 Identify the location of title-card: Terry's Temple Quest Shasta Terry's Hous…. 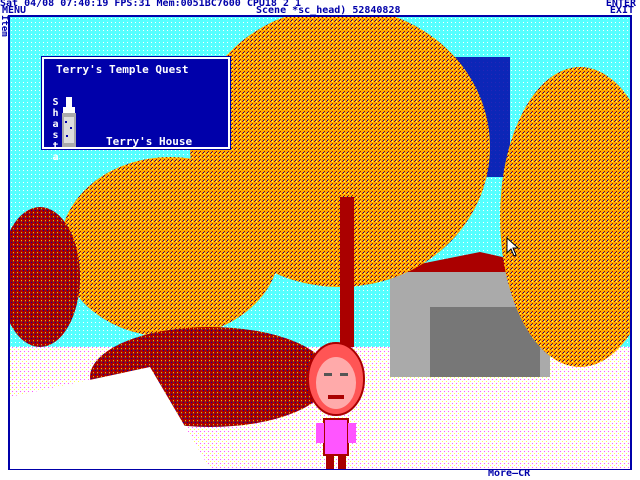
(136, 109).